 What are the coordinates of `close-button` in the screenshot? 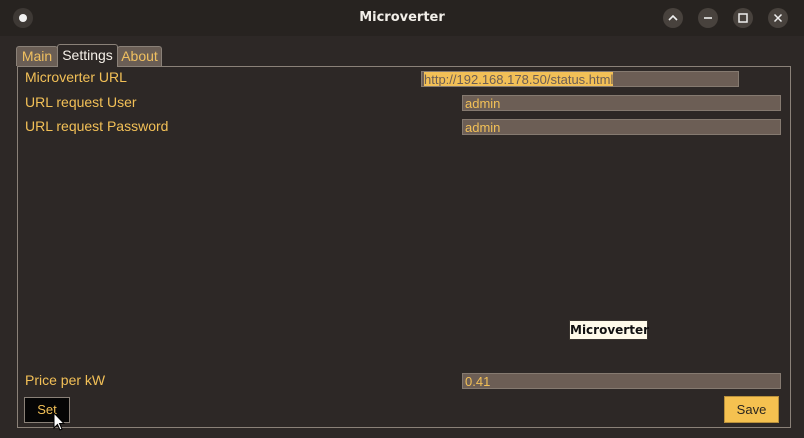 It's located at (778, 18).